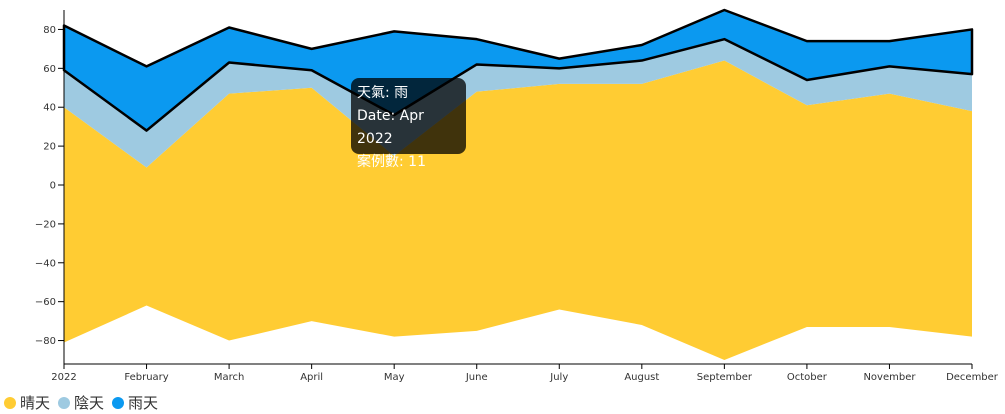  Describe the element at coordinates (45, 224) in the screenshot. I see `y-tick-label--20: −20` at that location.